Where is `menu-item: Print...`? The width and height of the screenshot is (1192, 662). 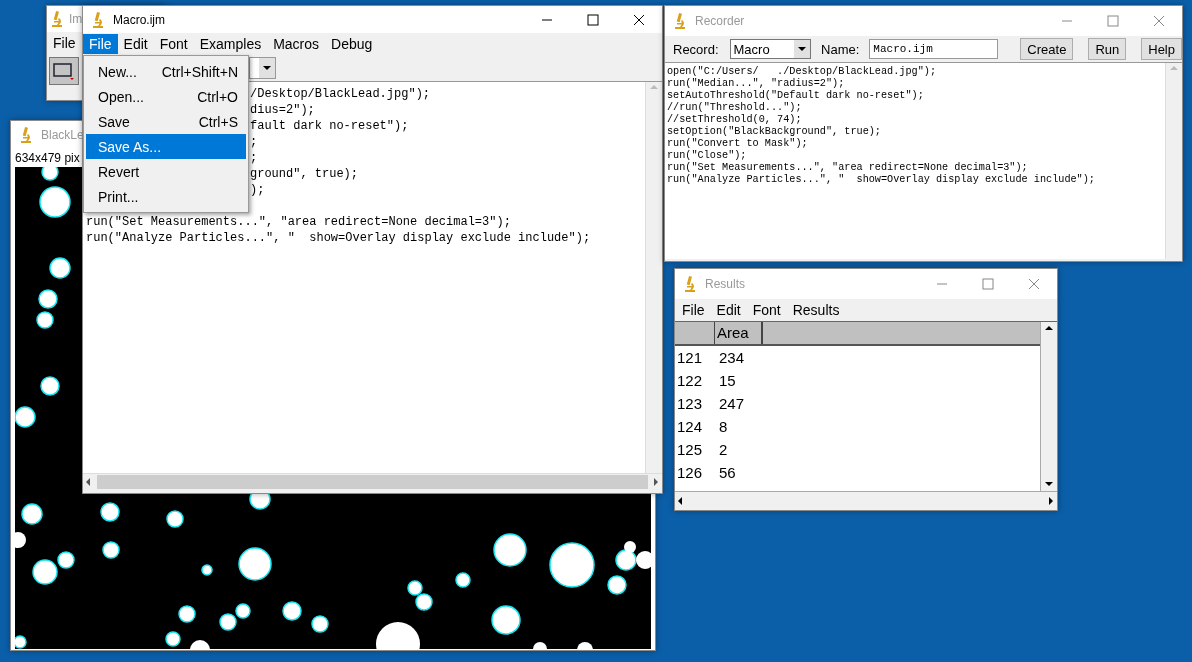
menu-item: Print... is located at coordinates (166, 196).